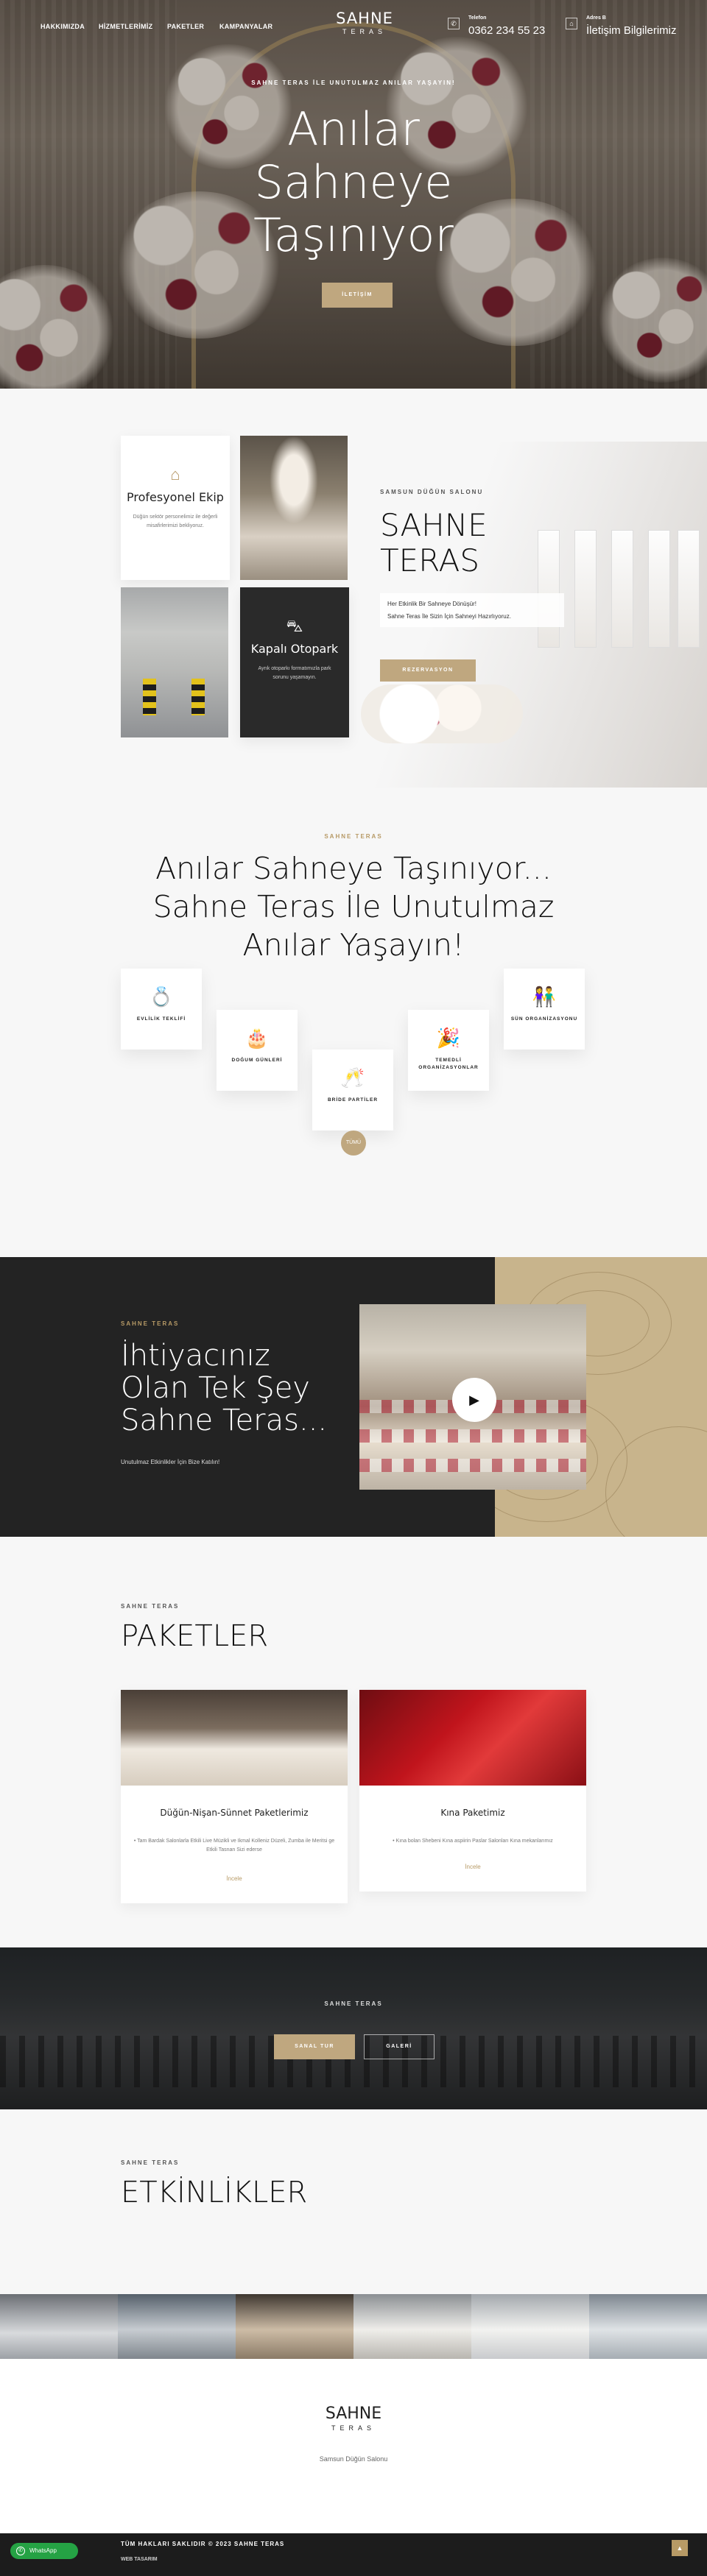 The width and height of the screenshot is (707, 2576). Describe the element at coordinates (631, 31) in the screenshot. I see `address-value: İletişim Bilgilerimiz` at that location.